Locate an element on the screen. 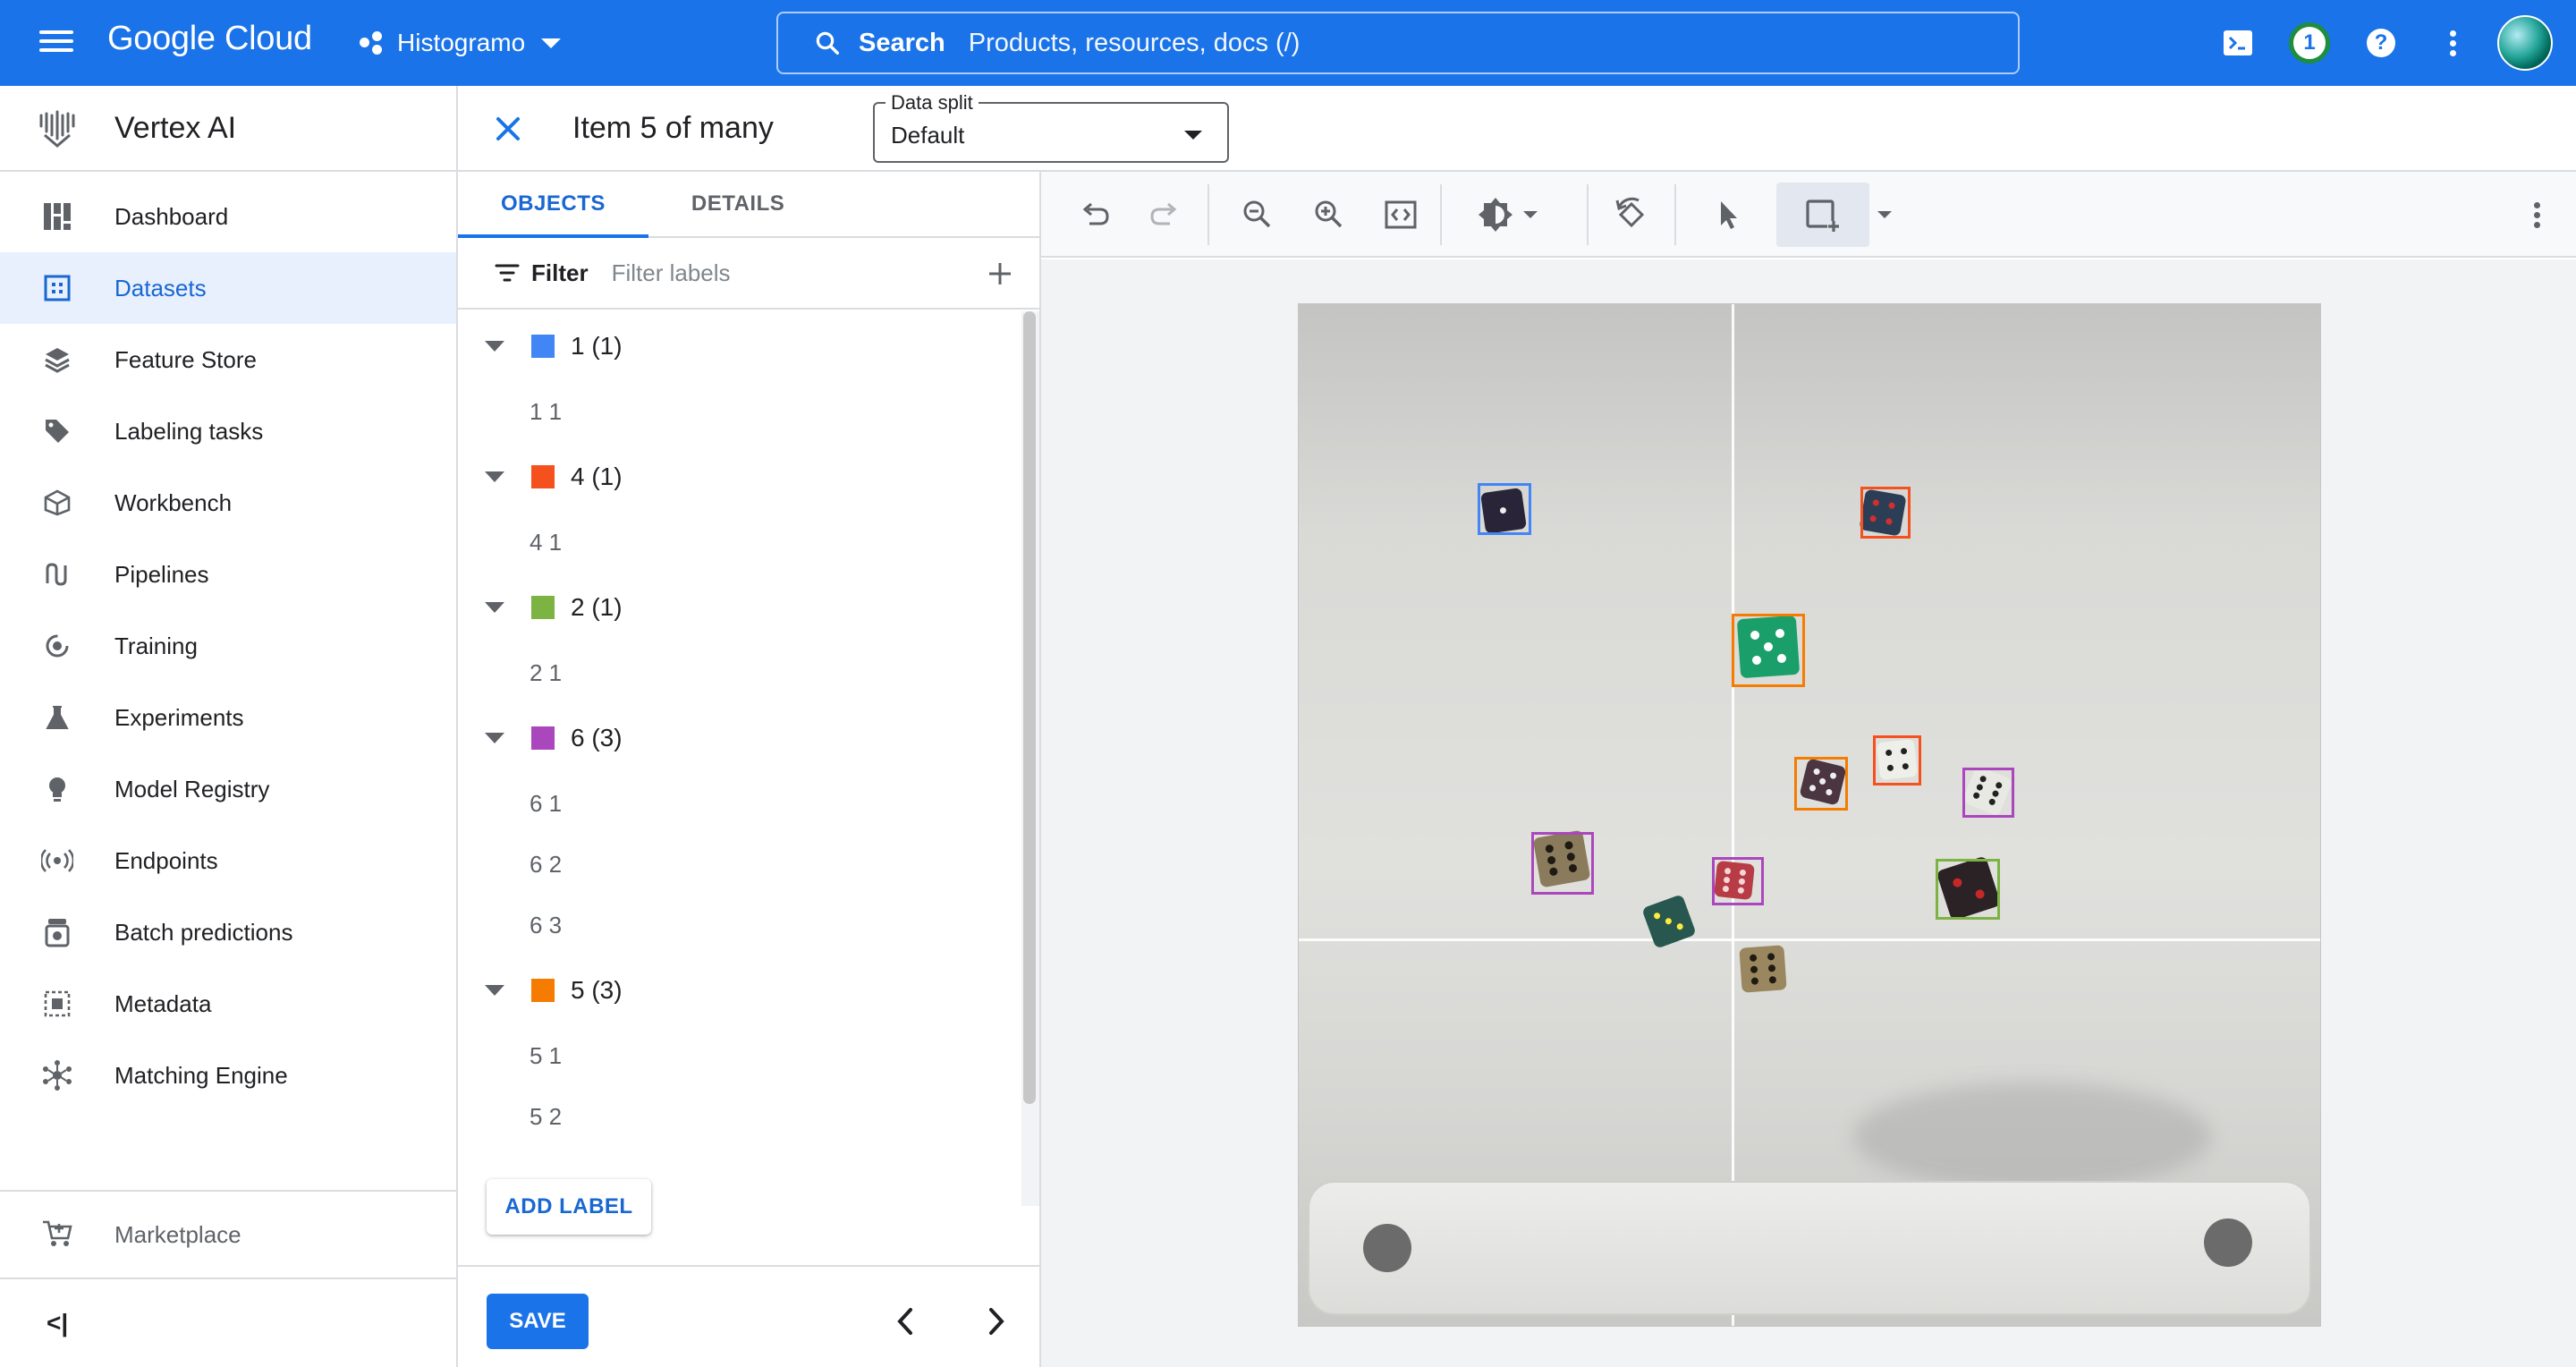  matching-engine-icon is located at coordinates (57, 1075).